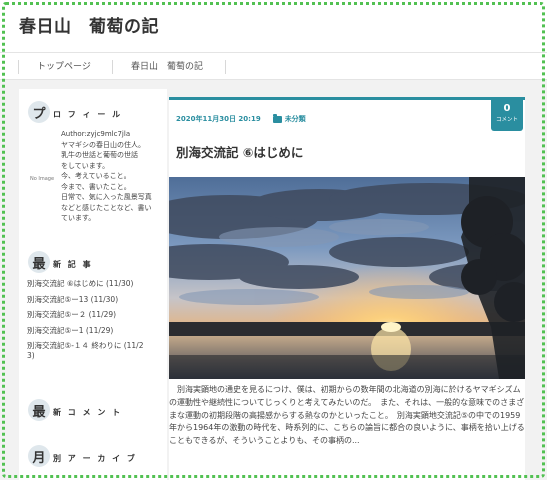  I want to click on post-datetime: 2020年11月30日 20:19, so click(218, 119).